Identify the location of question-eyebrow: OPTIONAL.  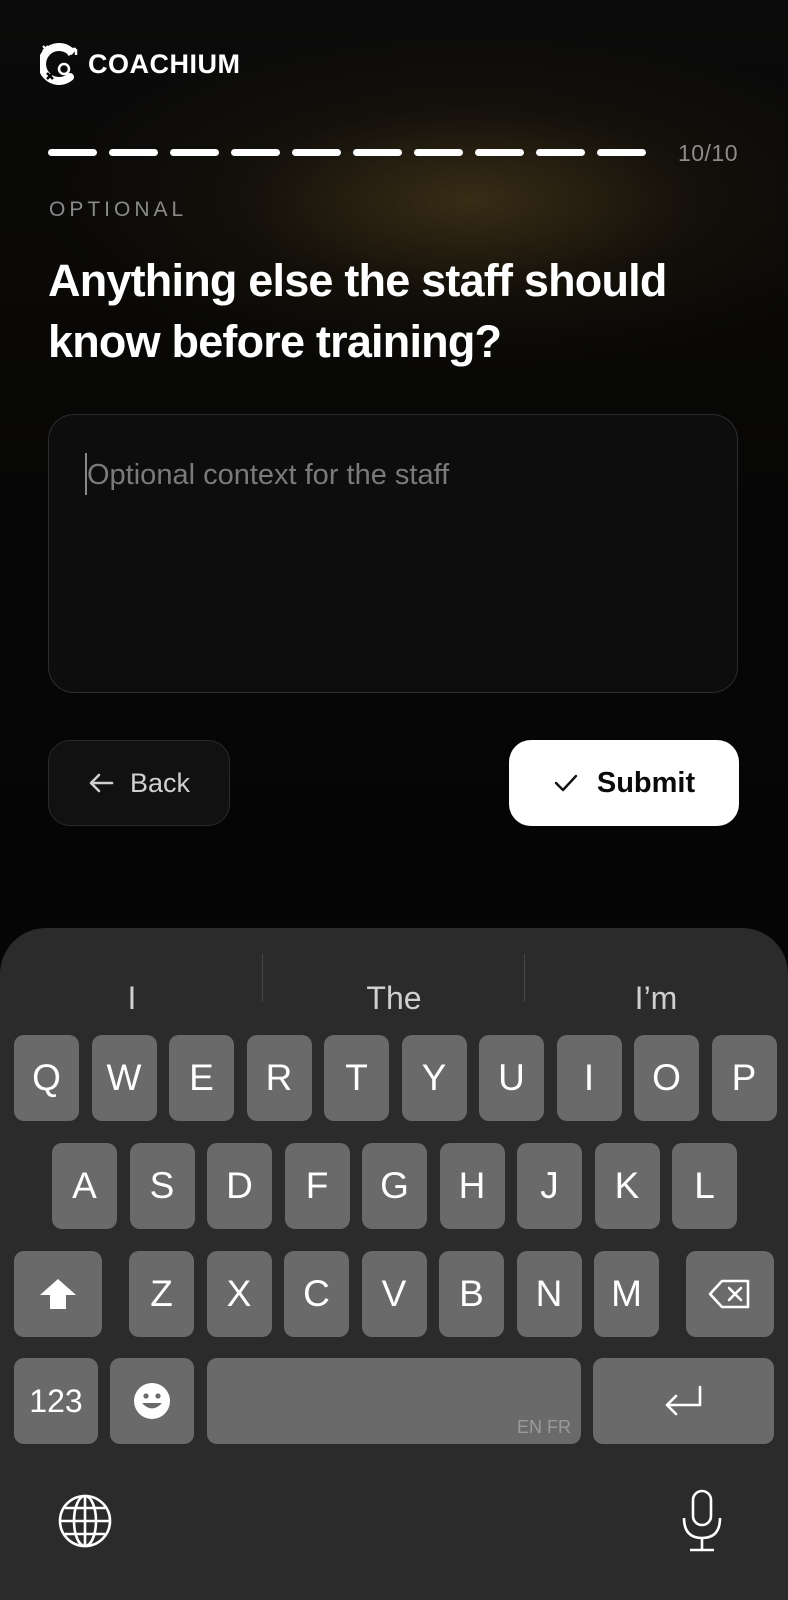
(118, 209).